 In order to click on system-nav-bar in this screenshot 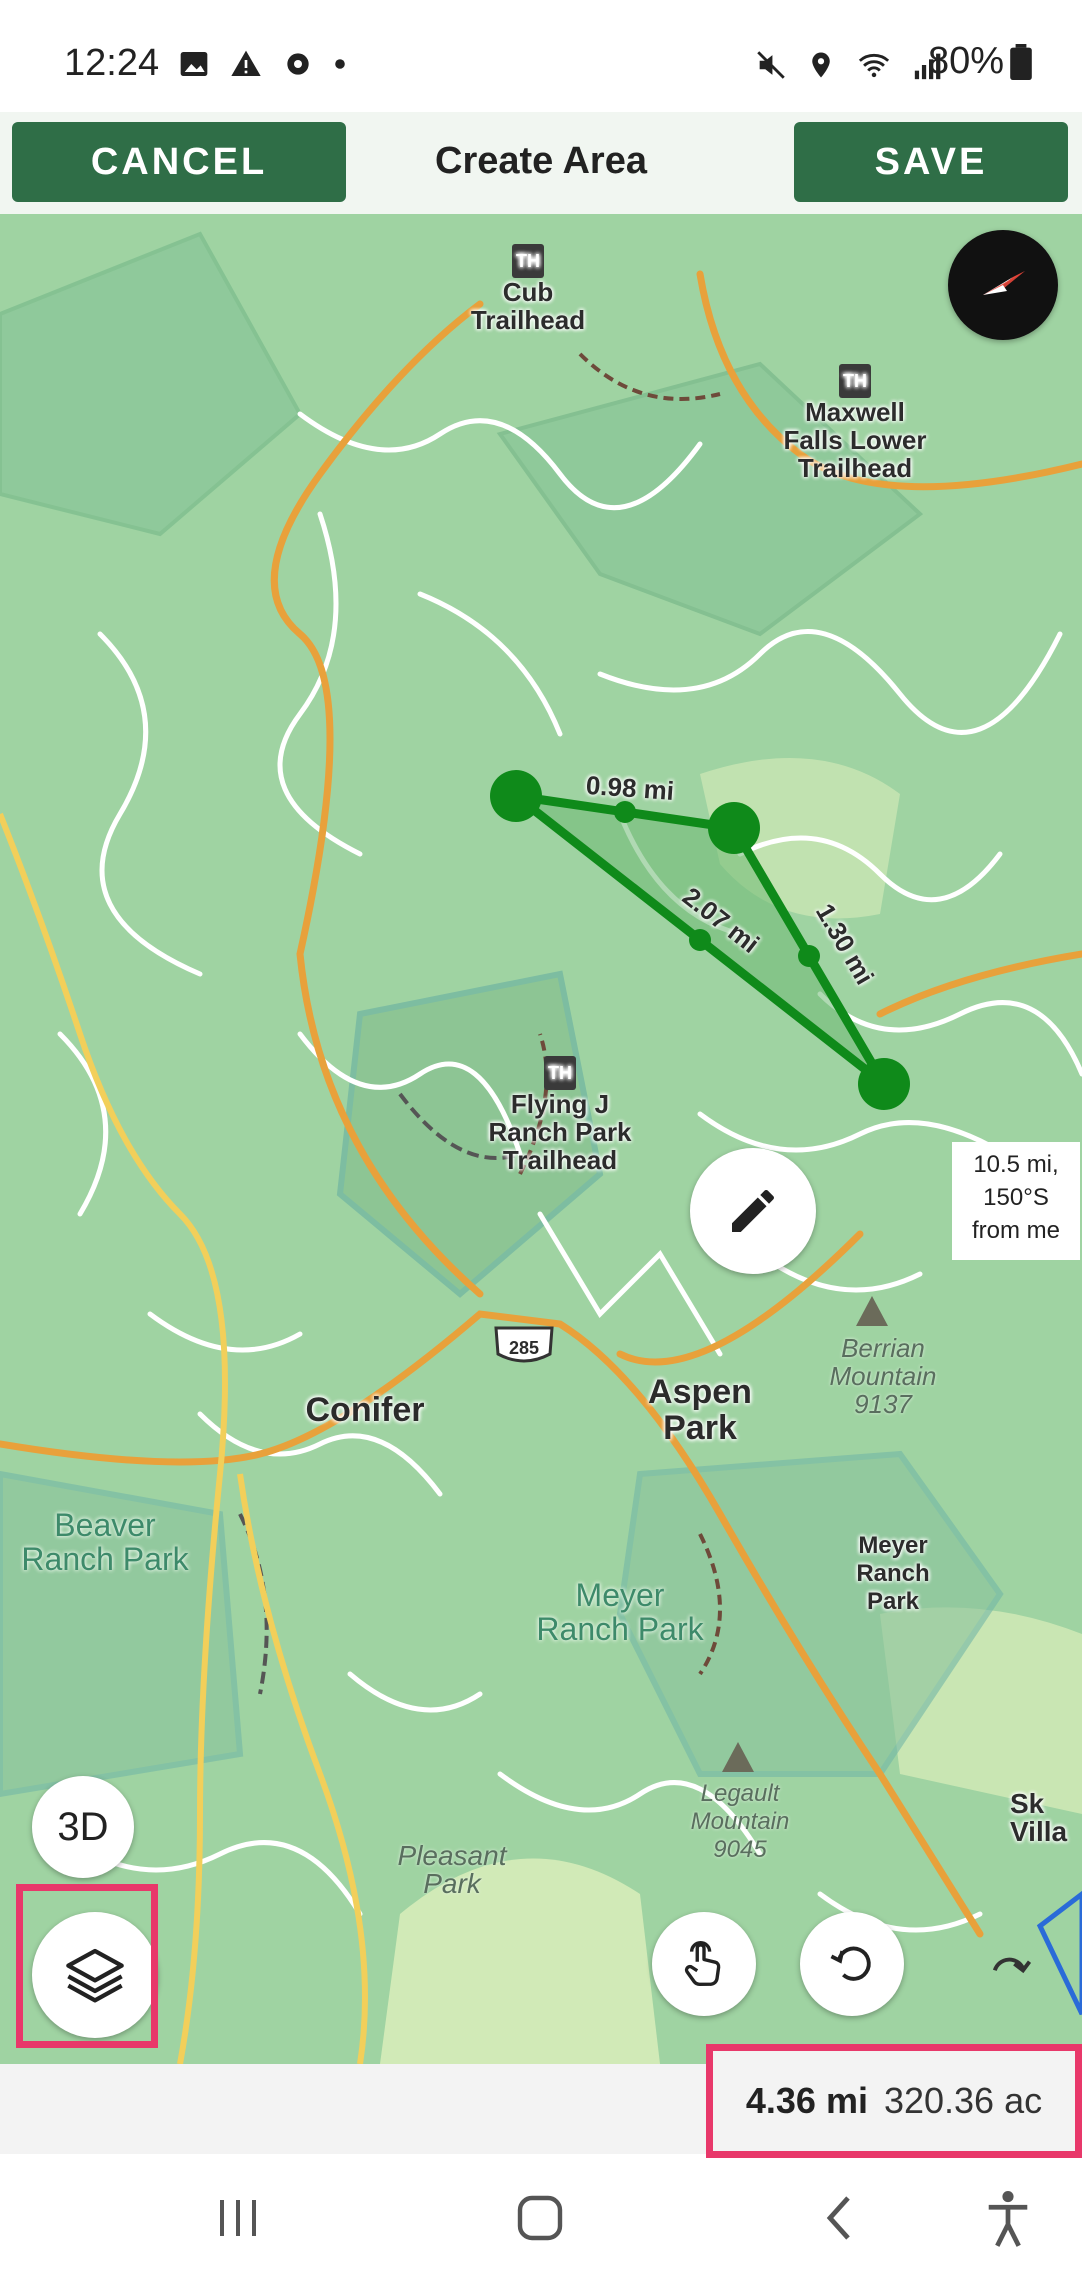, I will do `click(541, 2219)`.